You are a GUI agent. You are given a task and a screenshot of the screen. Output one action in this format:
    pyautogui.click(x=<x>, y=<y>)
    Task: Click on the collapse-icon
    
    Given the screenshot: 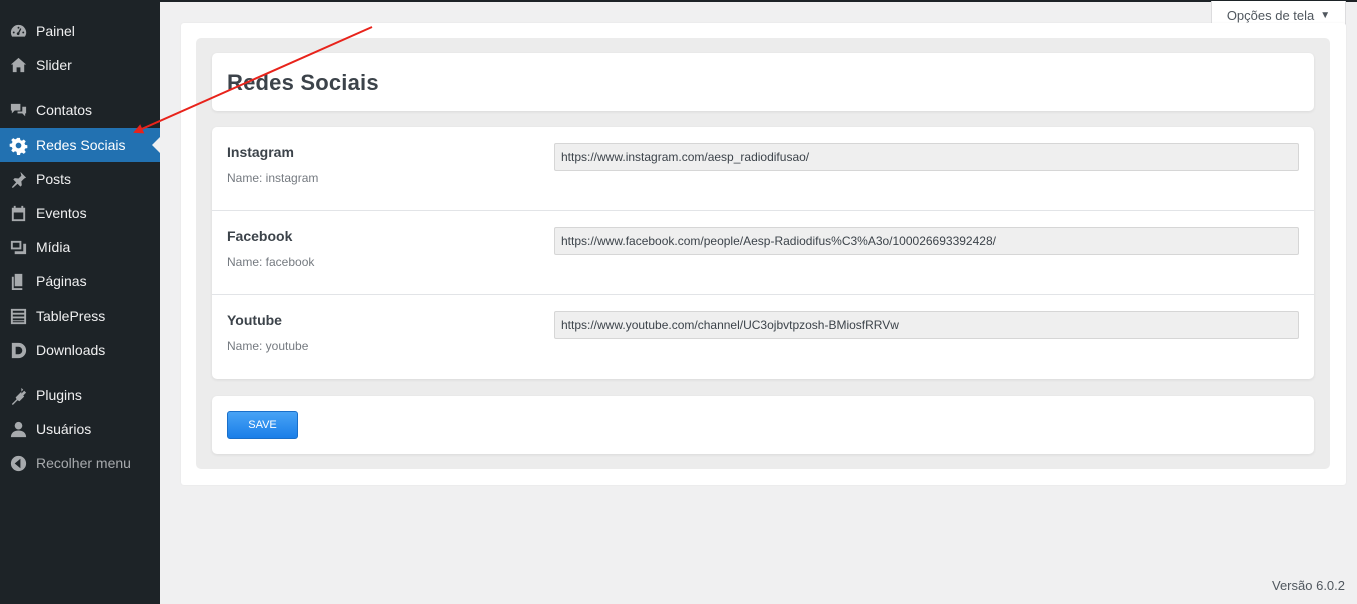 What is the action you would take?
    pyautogui.click(x=18, y=463)
    